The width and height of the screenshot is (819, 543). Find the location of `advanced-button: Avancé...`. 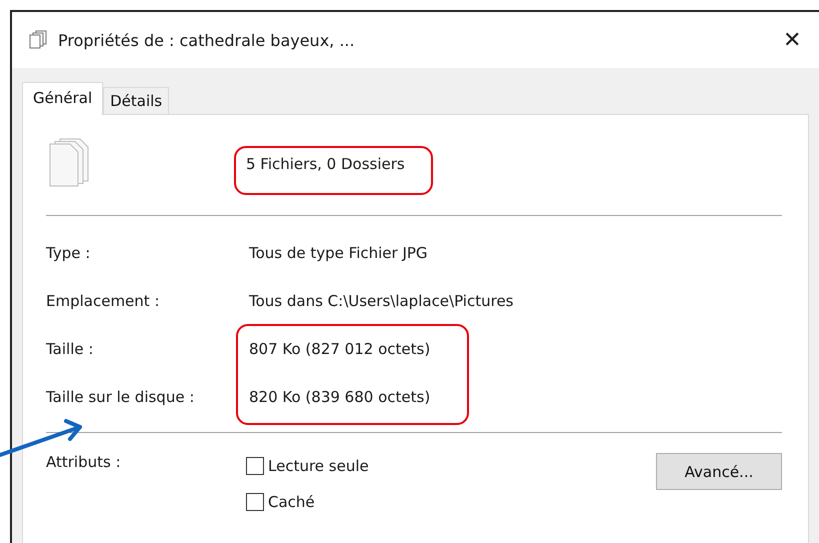

advanced-button: Avancé... is located at coordinates (719, 471).